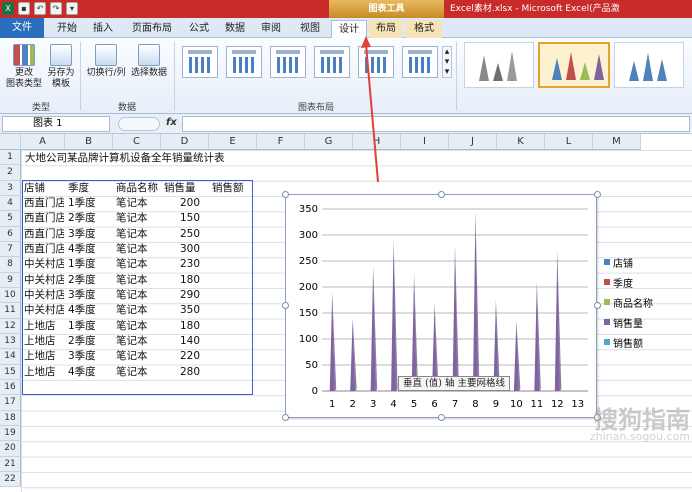 This screenshot has height=492, width=692. Describe the element at coordinates (308, 339) in the screenshot. I see `y-tick-label: 100` at that location.